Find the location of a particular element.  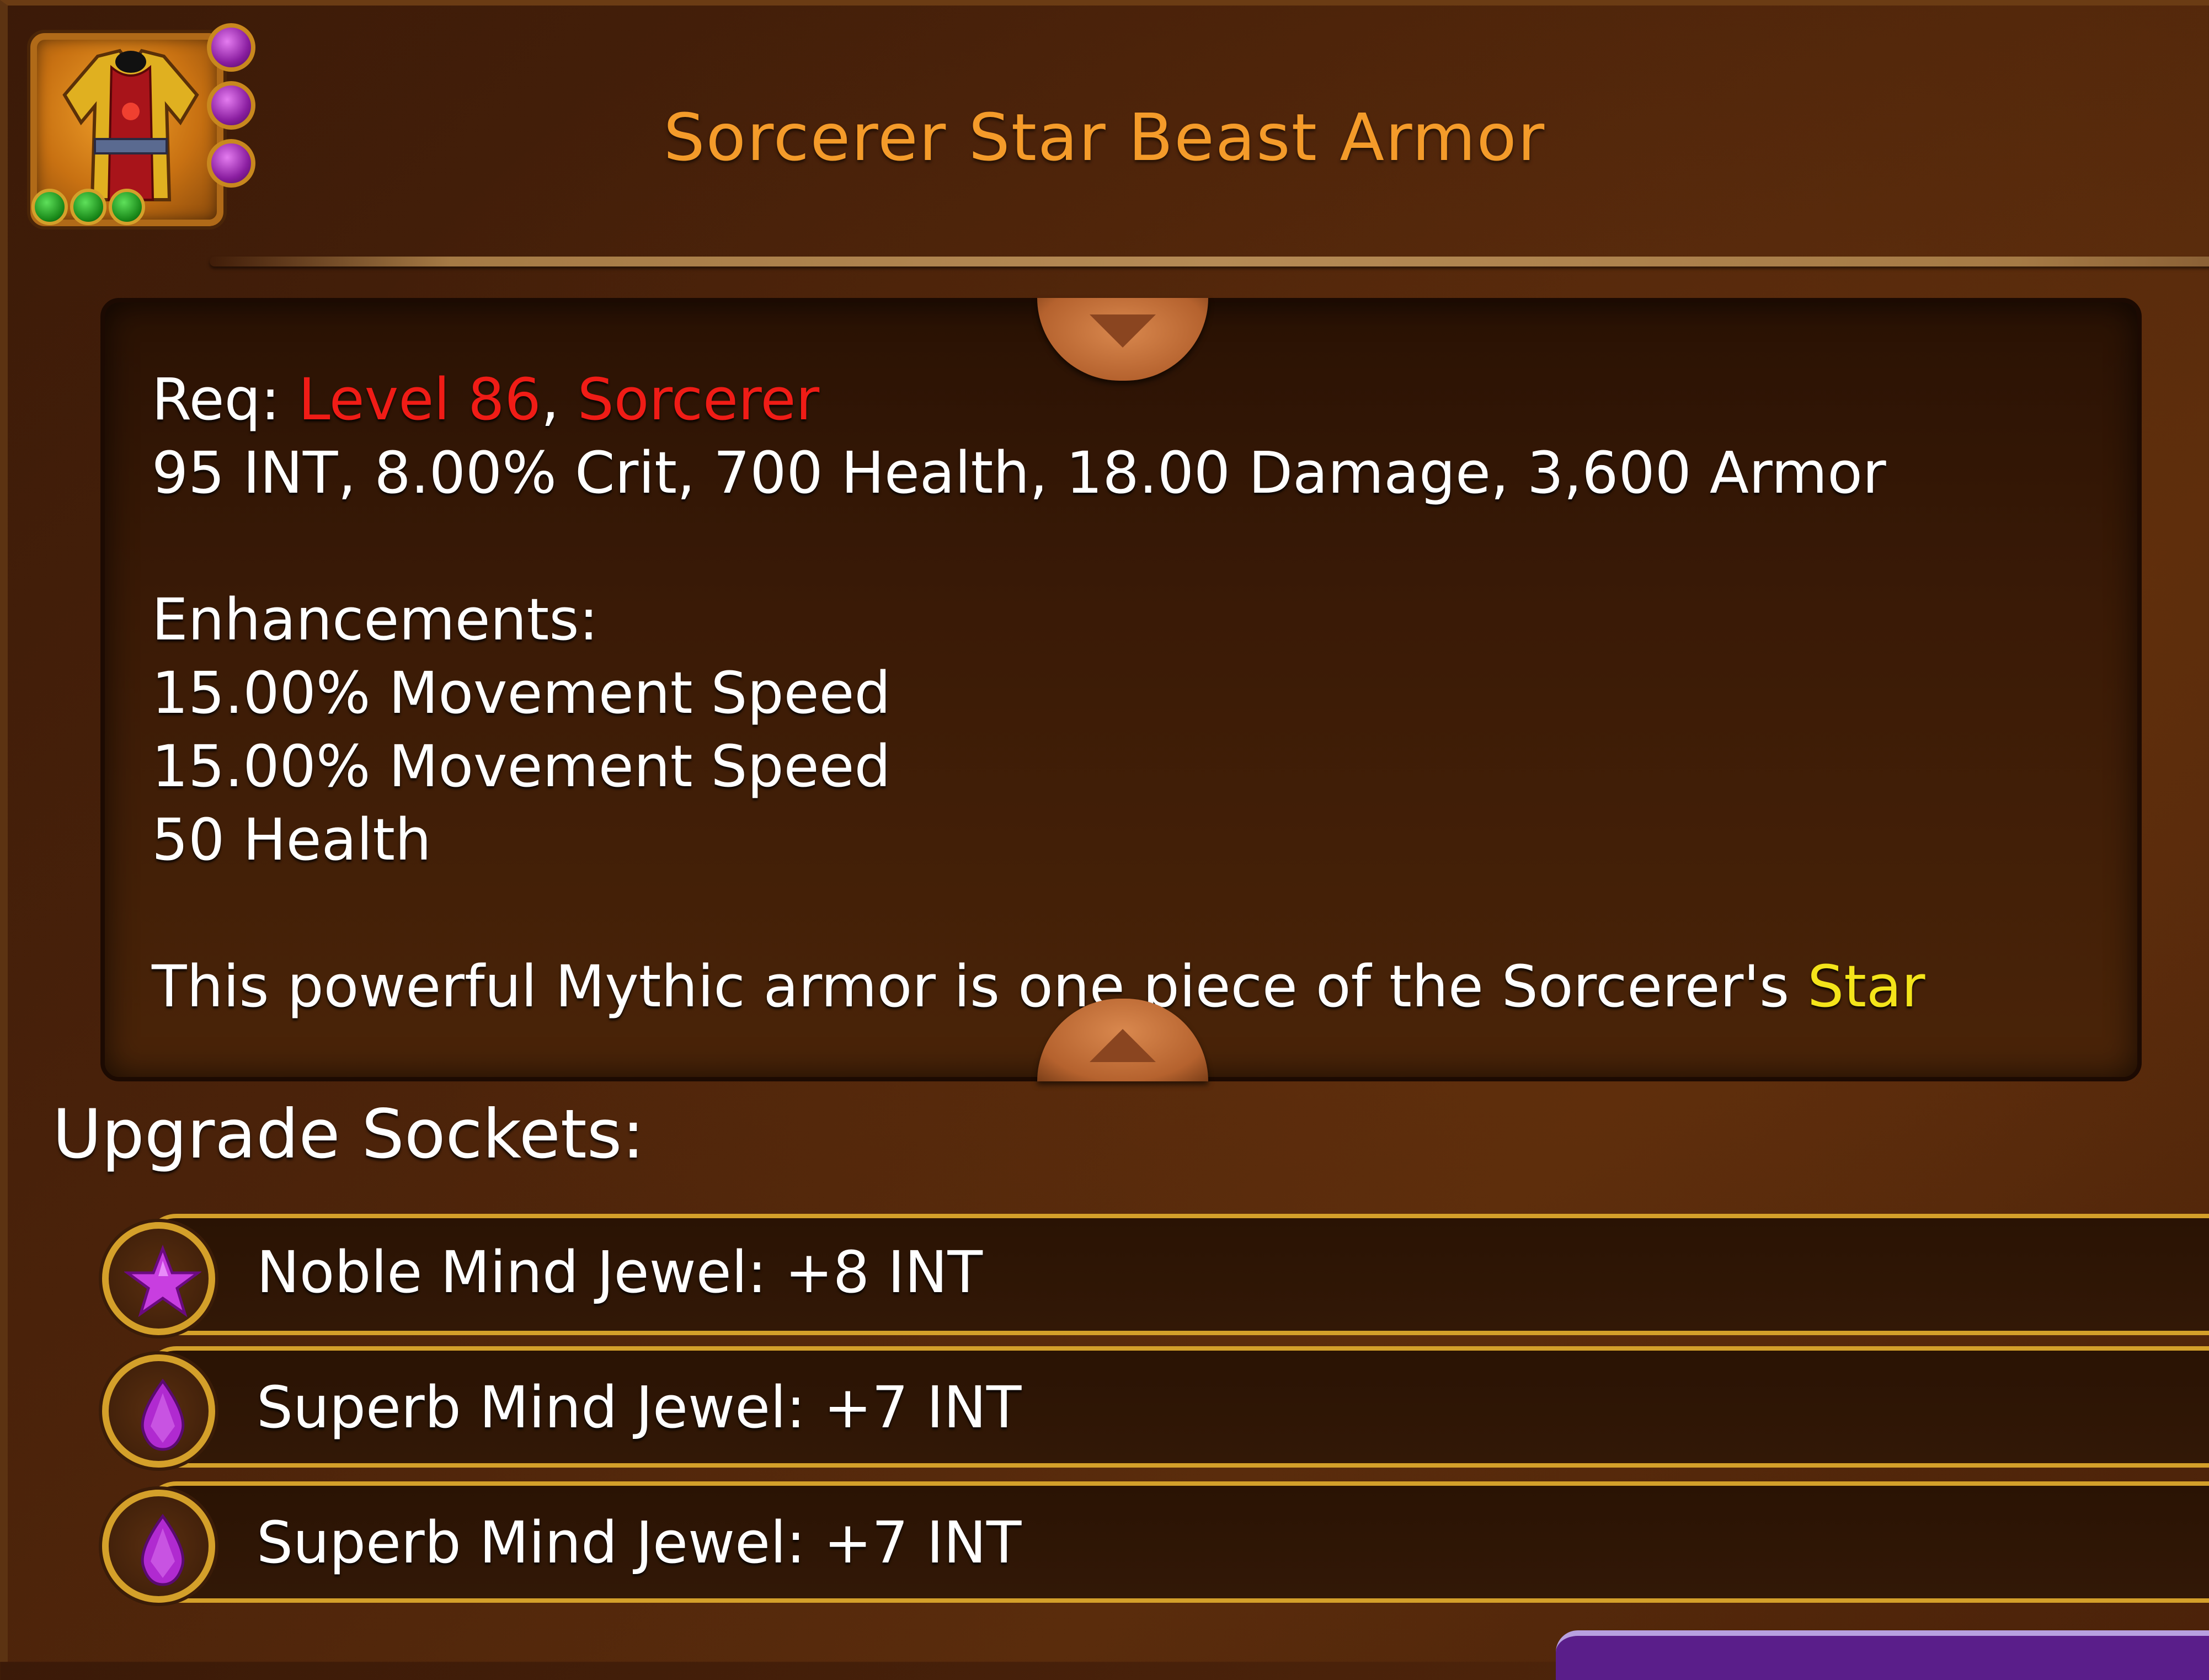

enhancements-heading: Enhancements: is located at coordinates (375, 619).